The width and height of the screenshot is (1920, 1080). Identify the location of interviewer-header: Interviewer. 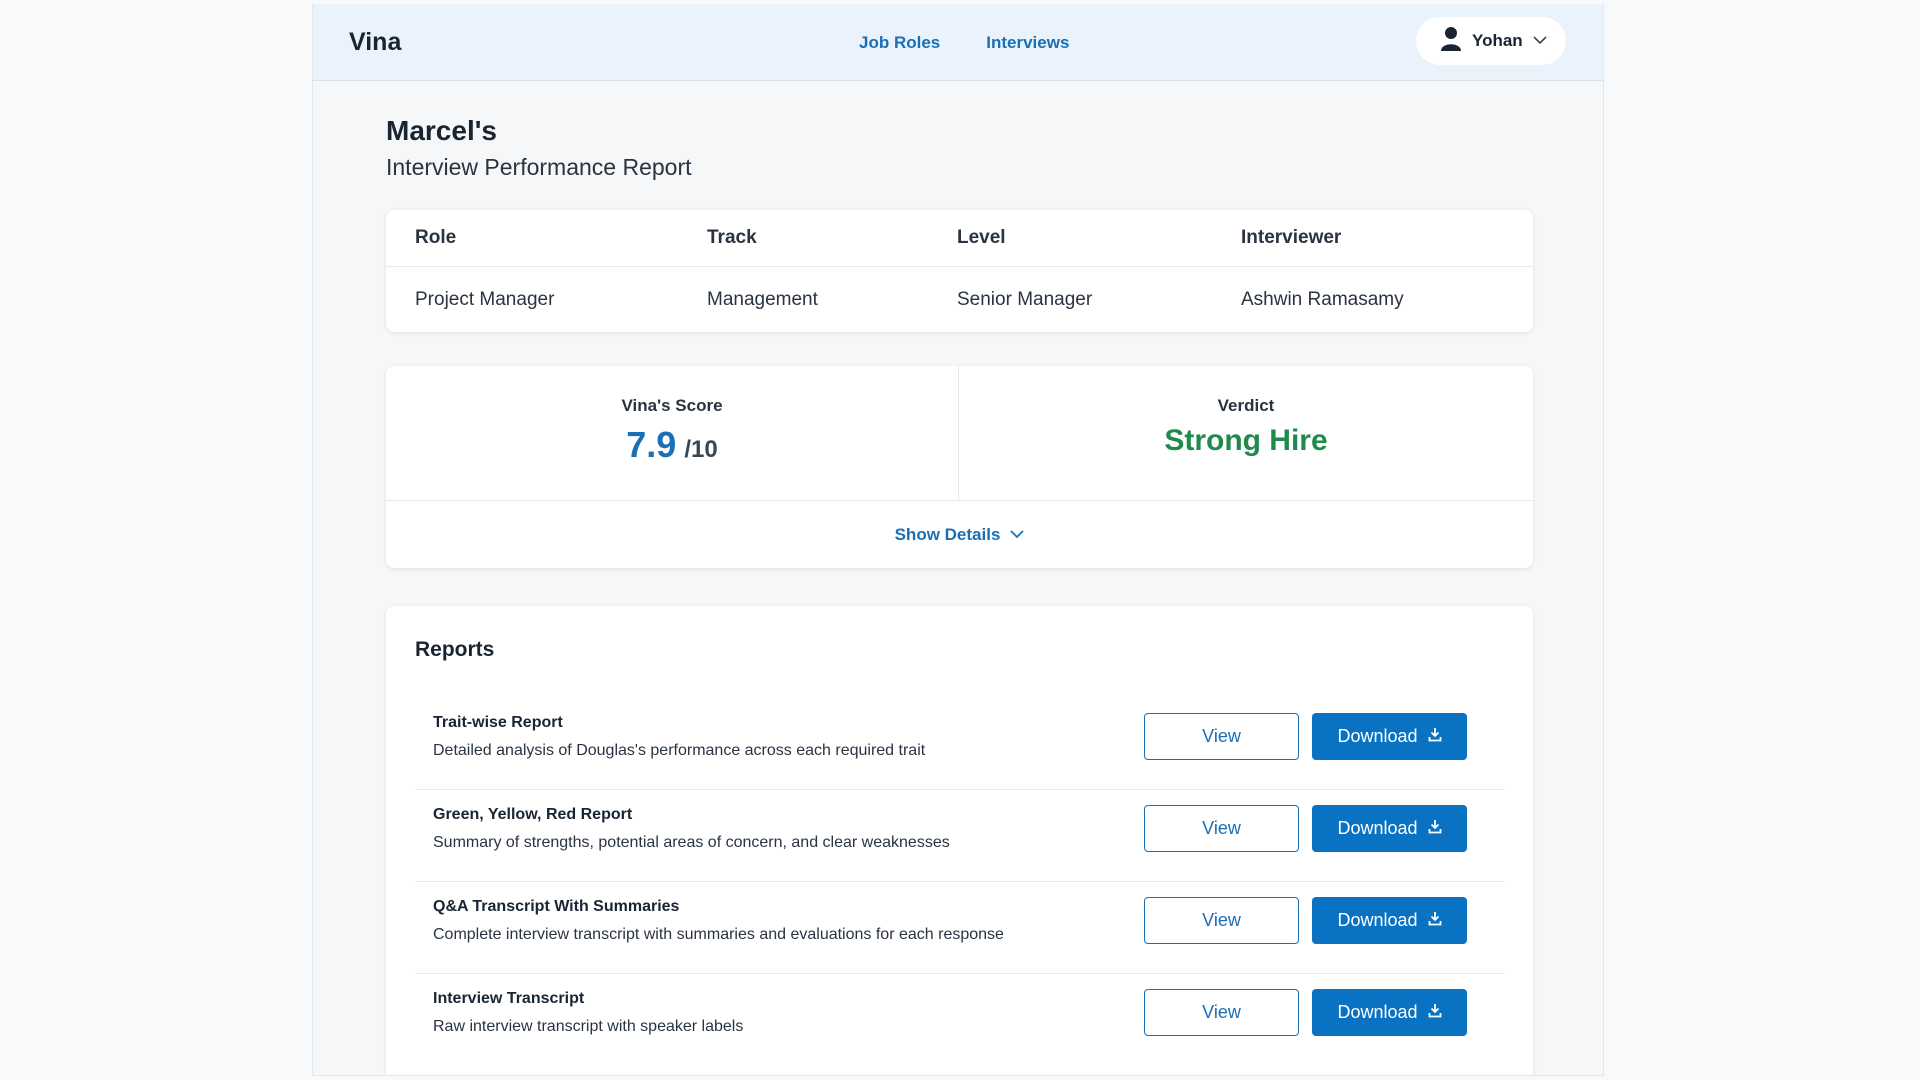
(1291, 237).